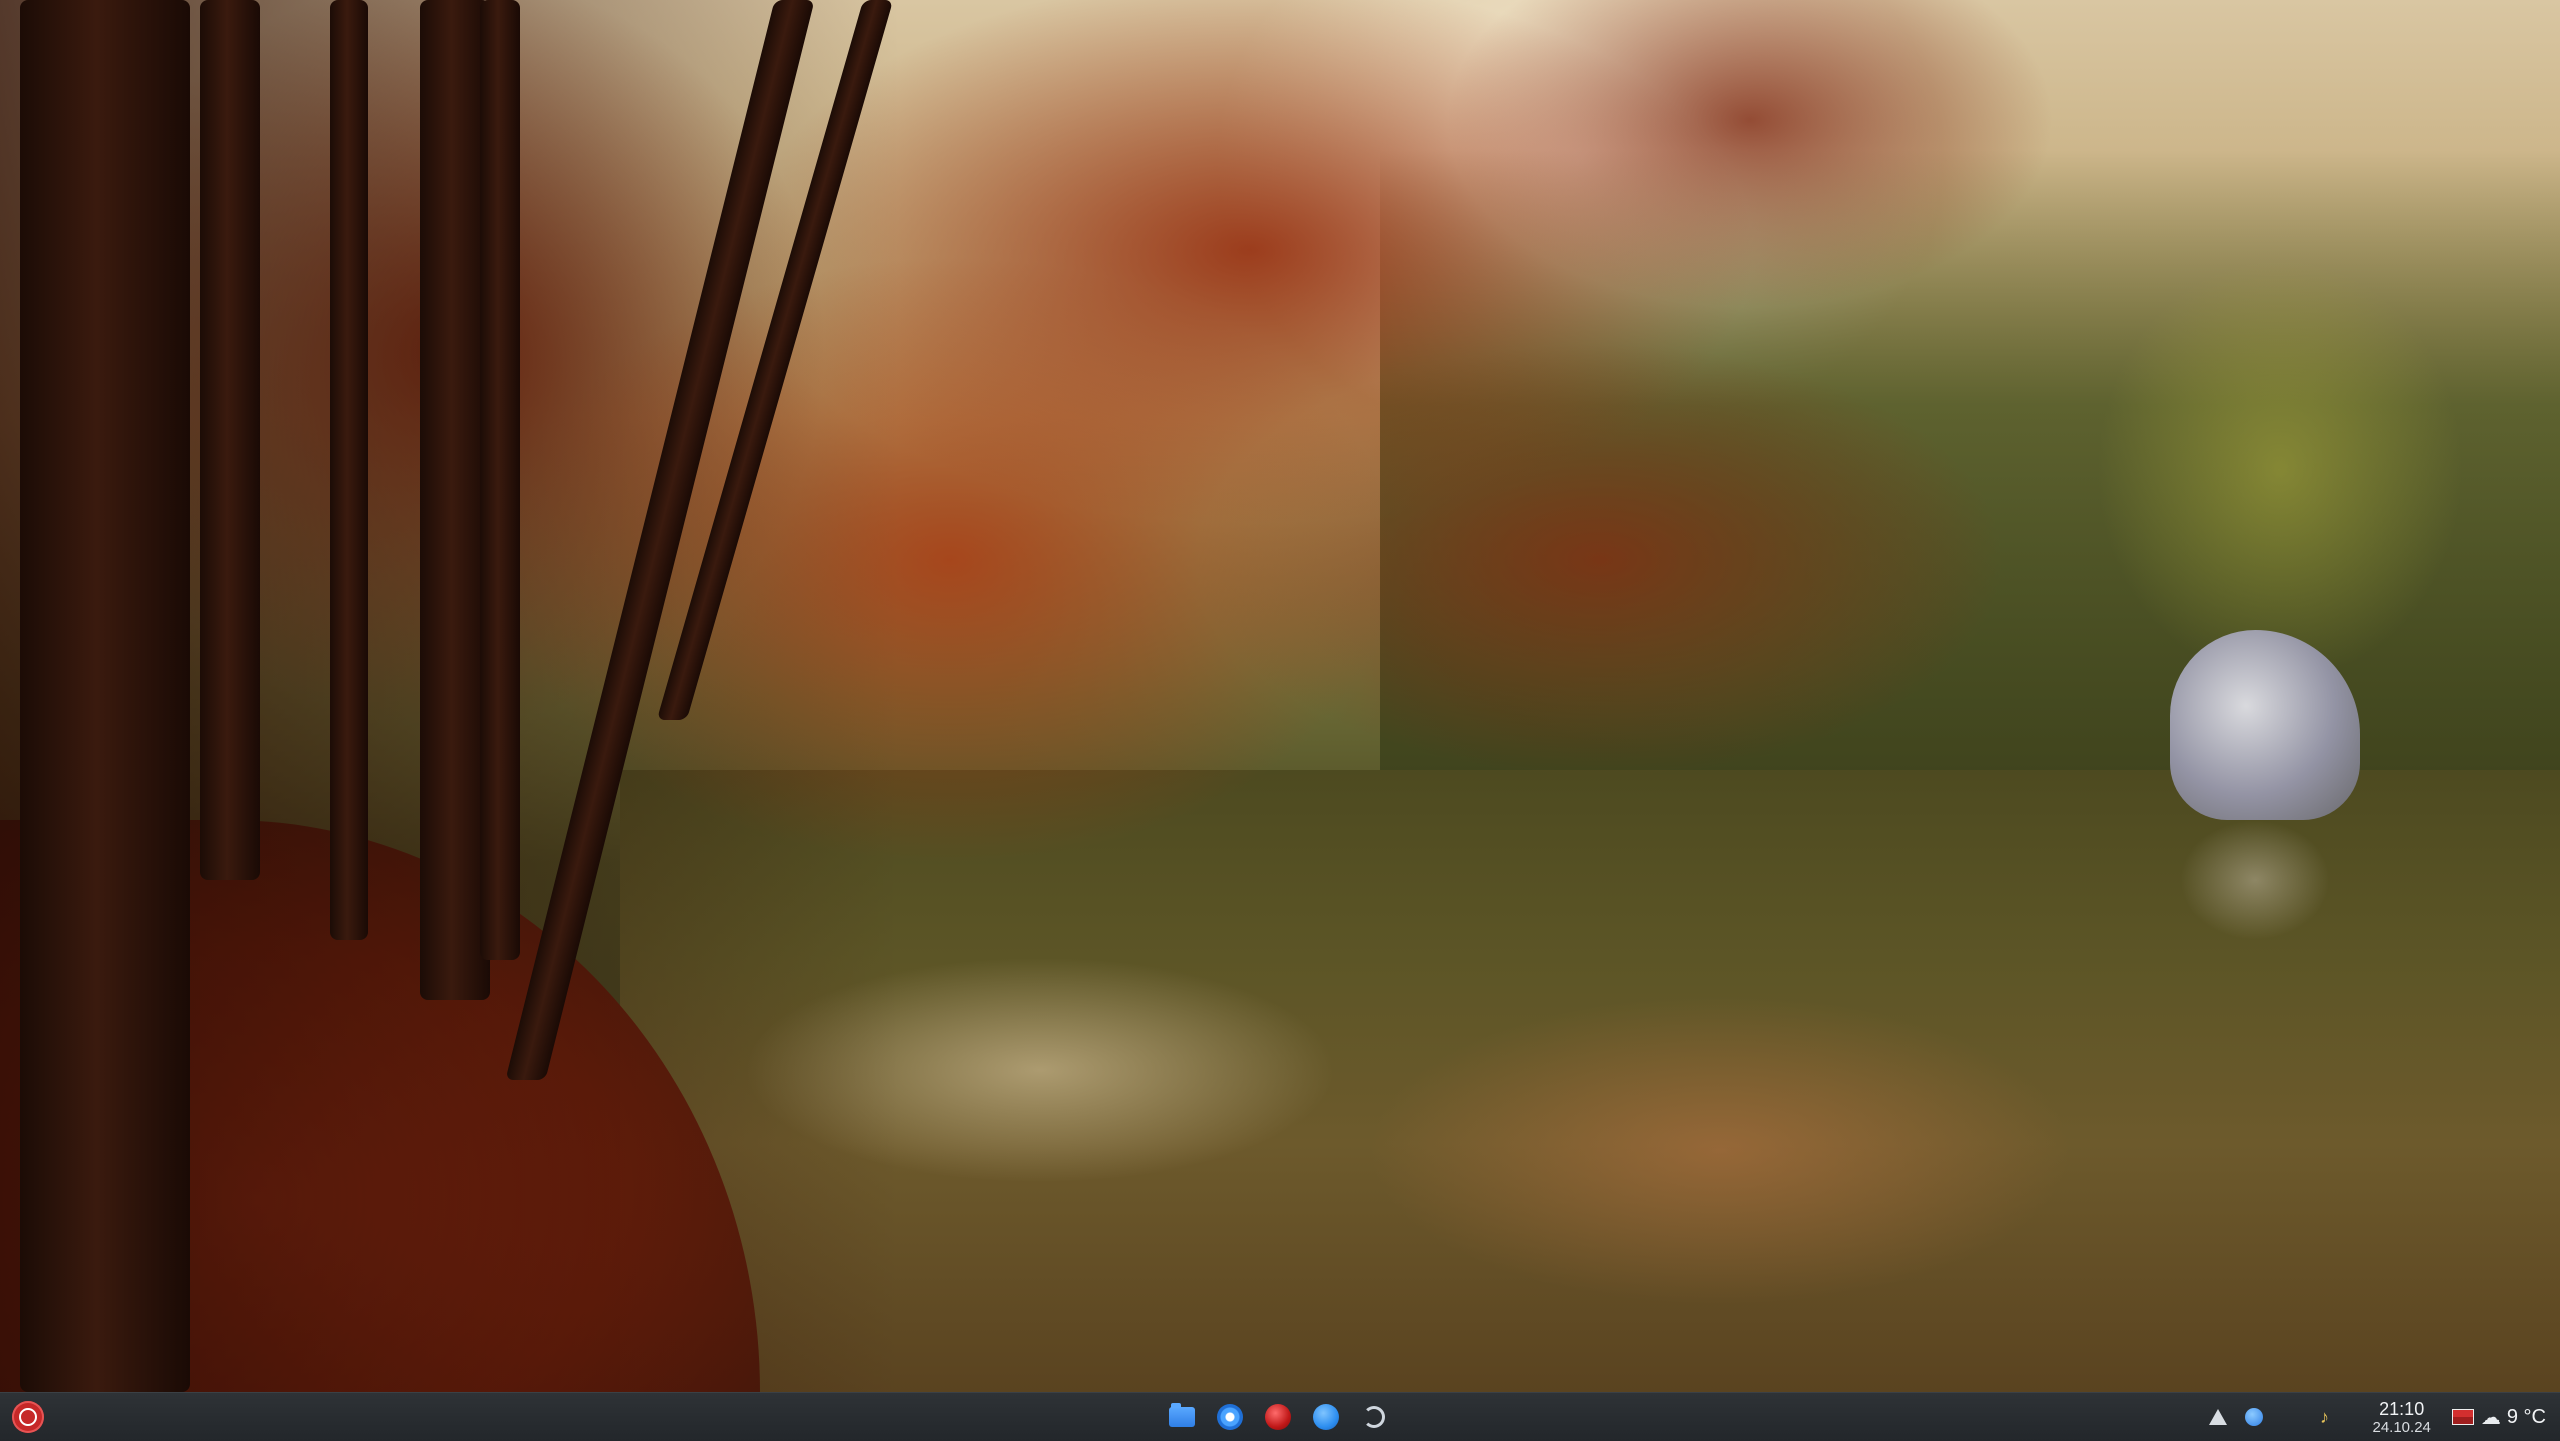 Image resolution: width=2560 pixels, height=1441 pixels. I want to click on blue-app-icon, so click(1326, 1417).